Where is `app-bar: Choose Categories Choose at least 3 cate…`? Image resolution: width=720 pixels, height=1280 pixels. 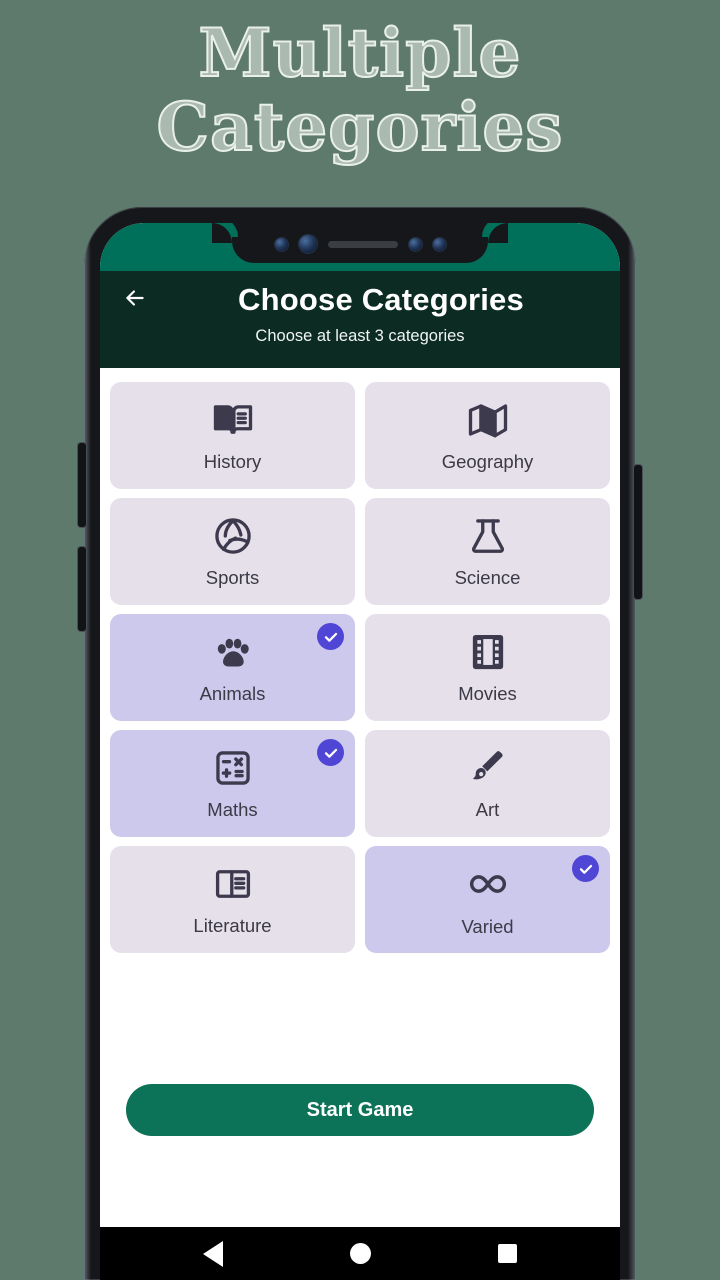 app-bar: Choose Categories Choose at least 3 cate… is located at coordinates (360, 319).